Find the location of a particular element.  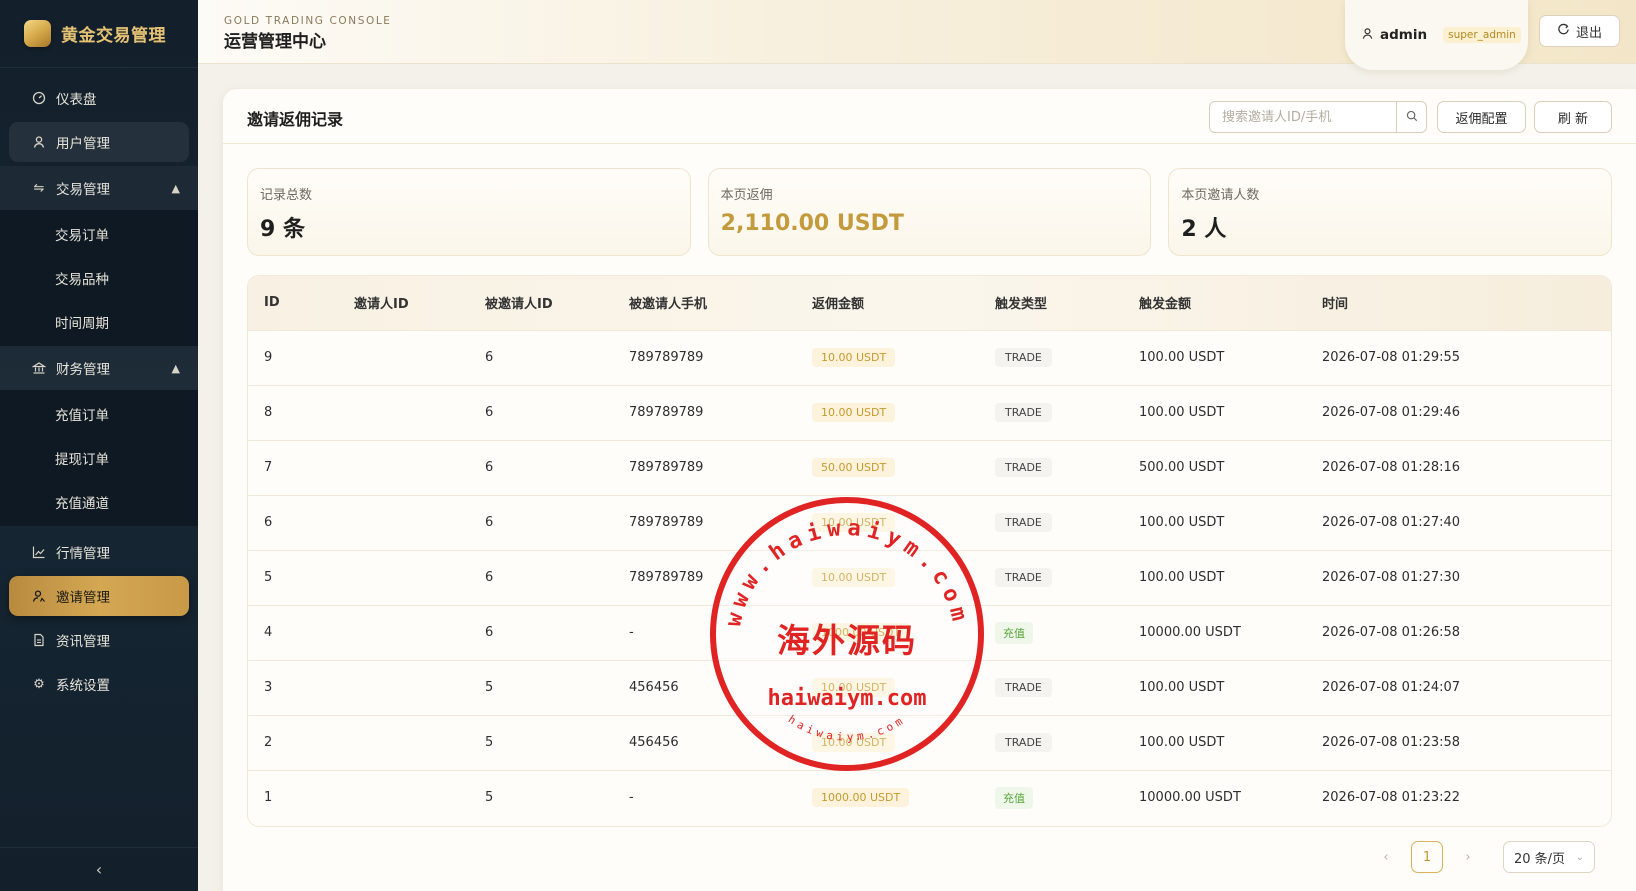

search-input is located at coordinates (1303, 117).